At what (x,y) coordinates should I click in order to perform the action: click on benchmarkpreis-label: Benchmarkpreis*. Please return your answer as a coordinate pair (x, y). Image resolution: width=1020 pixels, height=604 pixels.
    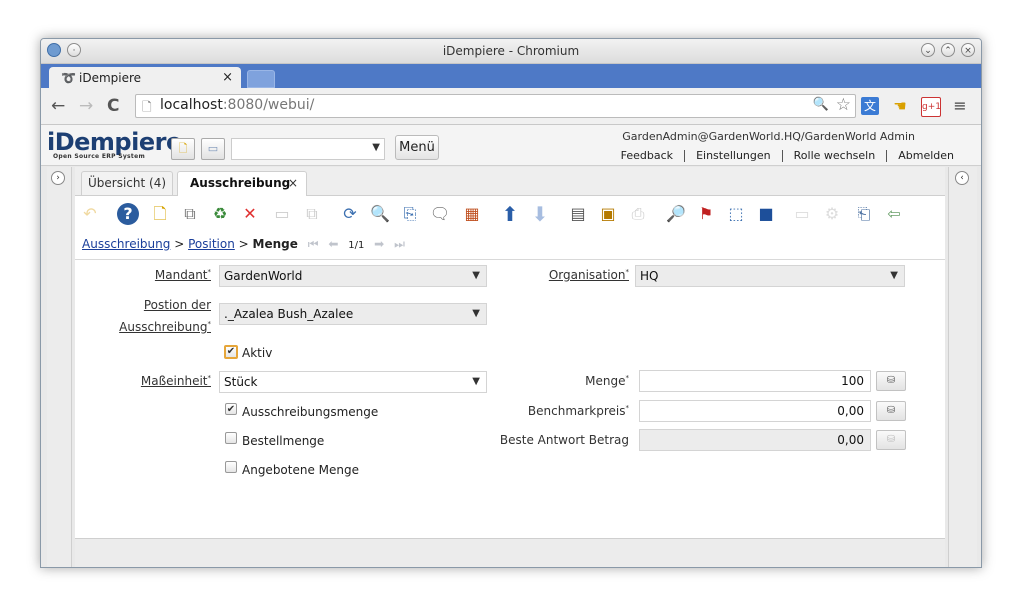
    Looking at the image, I should click on (578, 411).